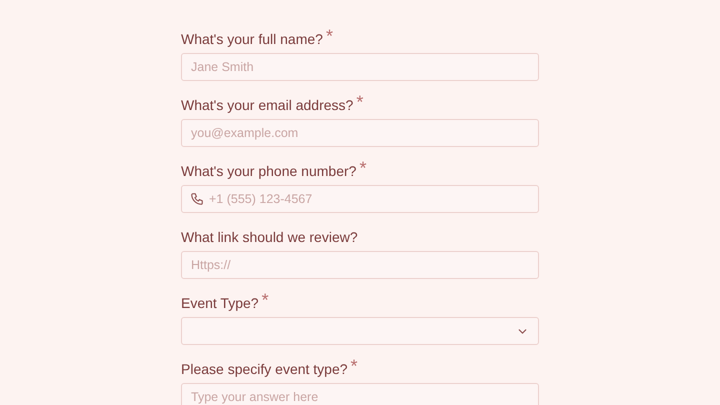  I want to click on field-label: Event Type?, so click(220, 303).